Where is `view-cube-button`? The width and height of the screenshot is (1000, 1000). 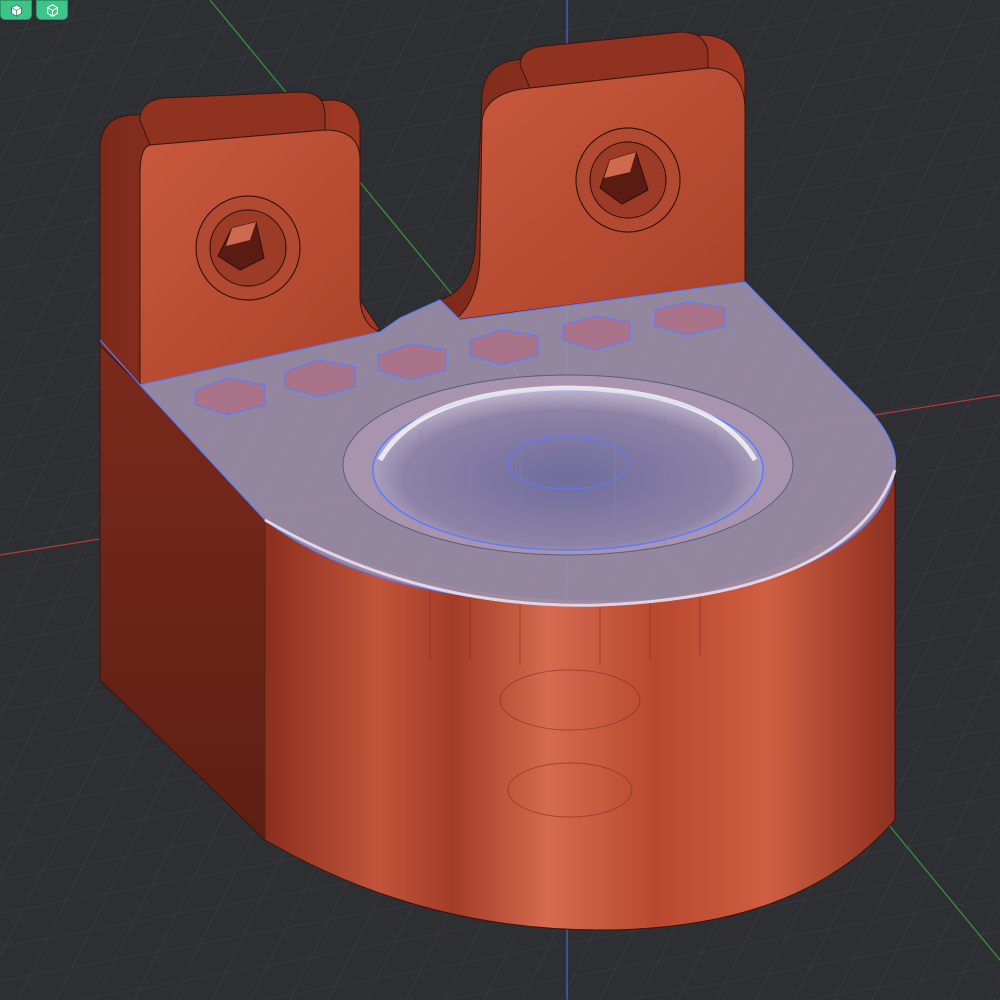 view-cube-button is located at coordinates (16, 10).